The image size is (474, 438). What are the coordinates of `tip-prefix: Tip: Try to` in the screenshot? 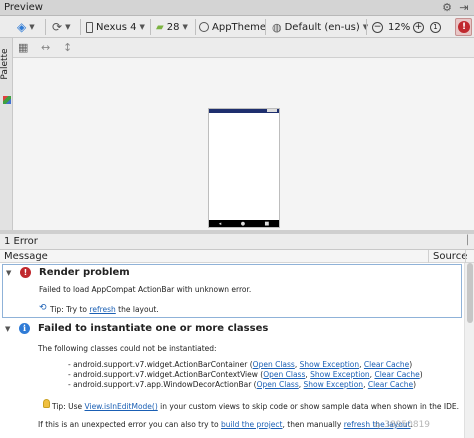 It's located at (70, 309).